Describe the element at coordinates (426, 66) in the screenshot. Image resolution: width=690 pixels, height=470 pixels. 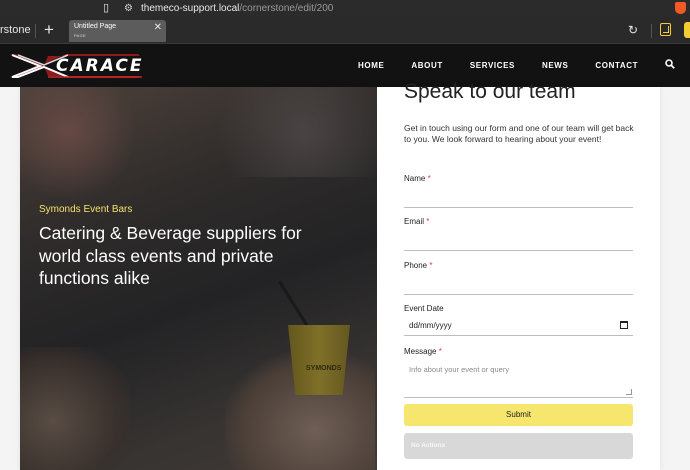
I see `nav-about: ABOUT` at that location.